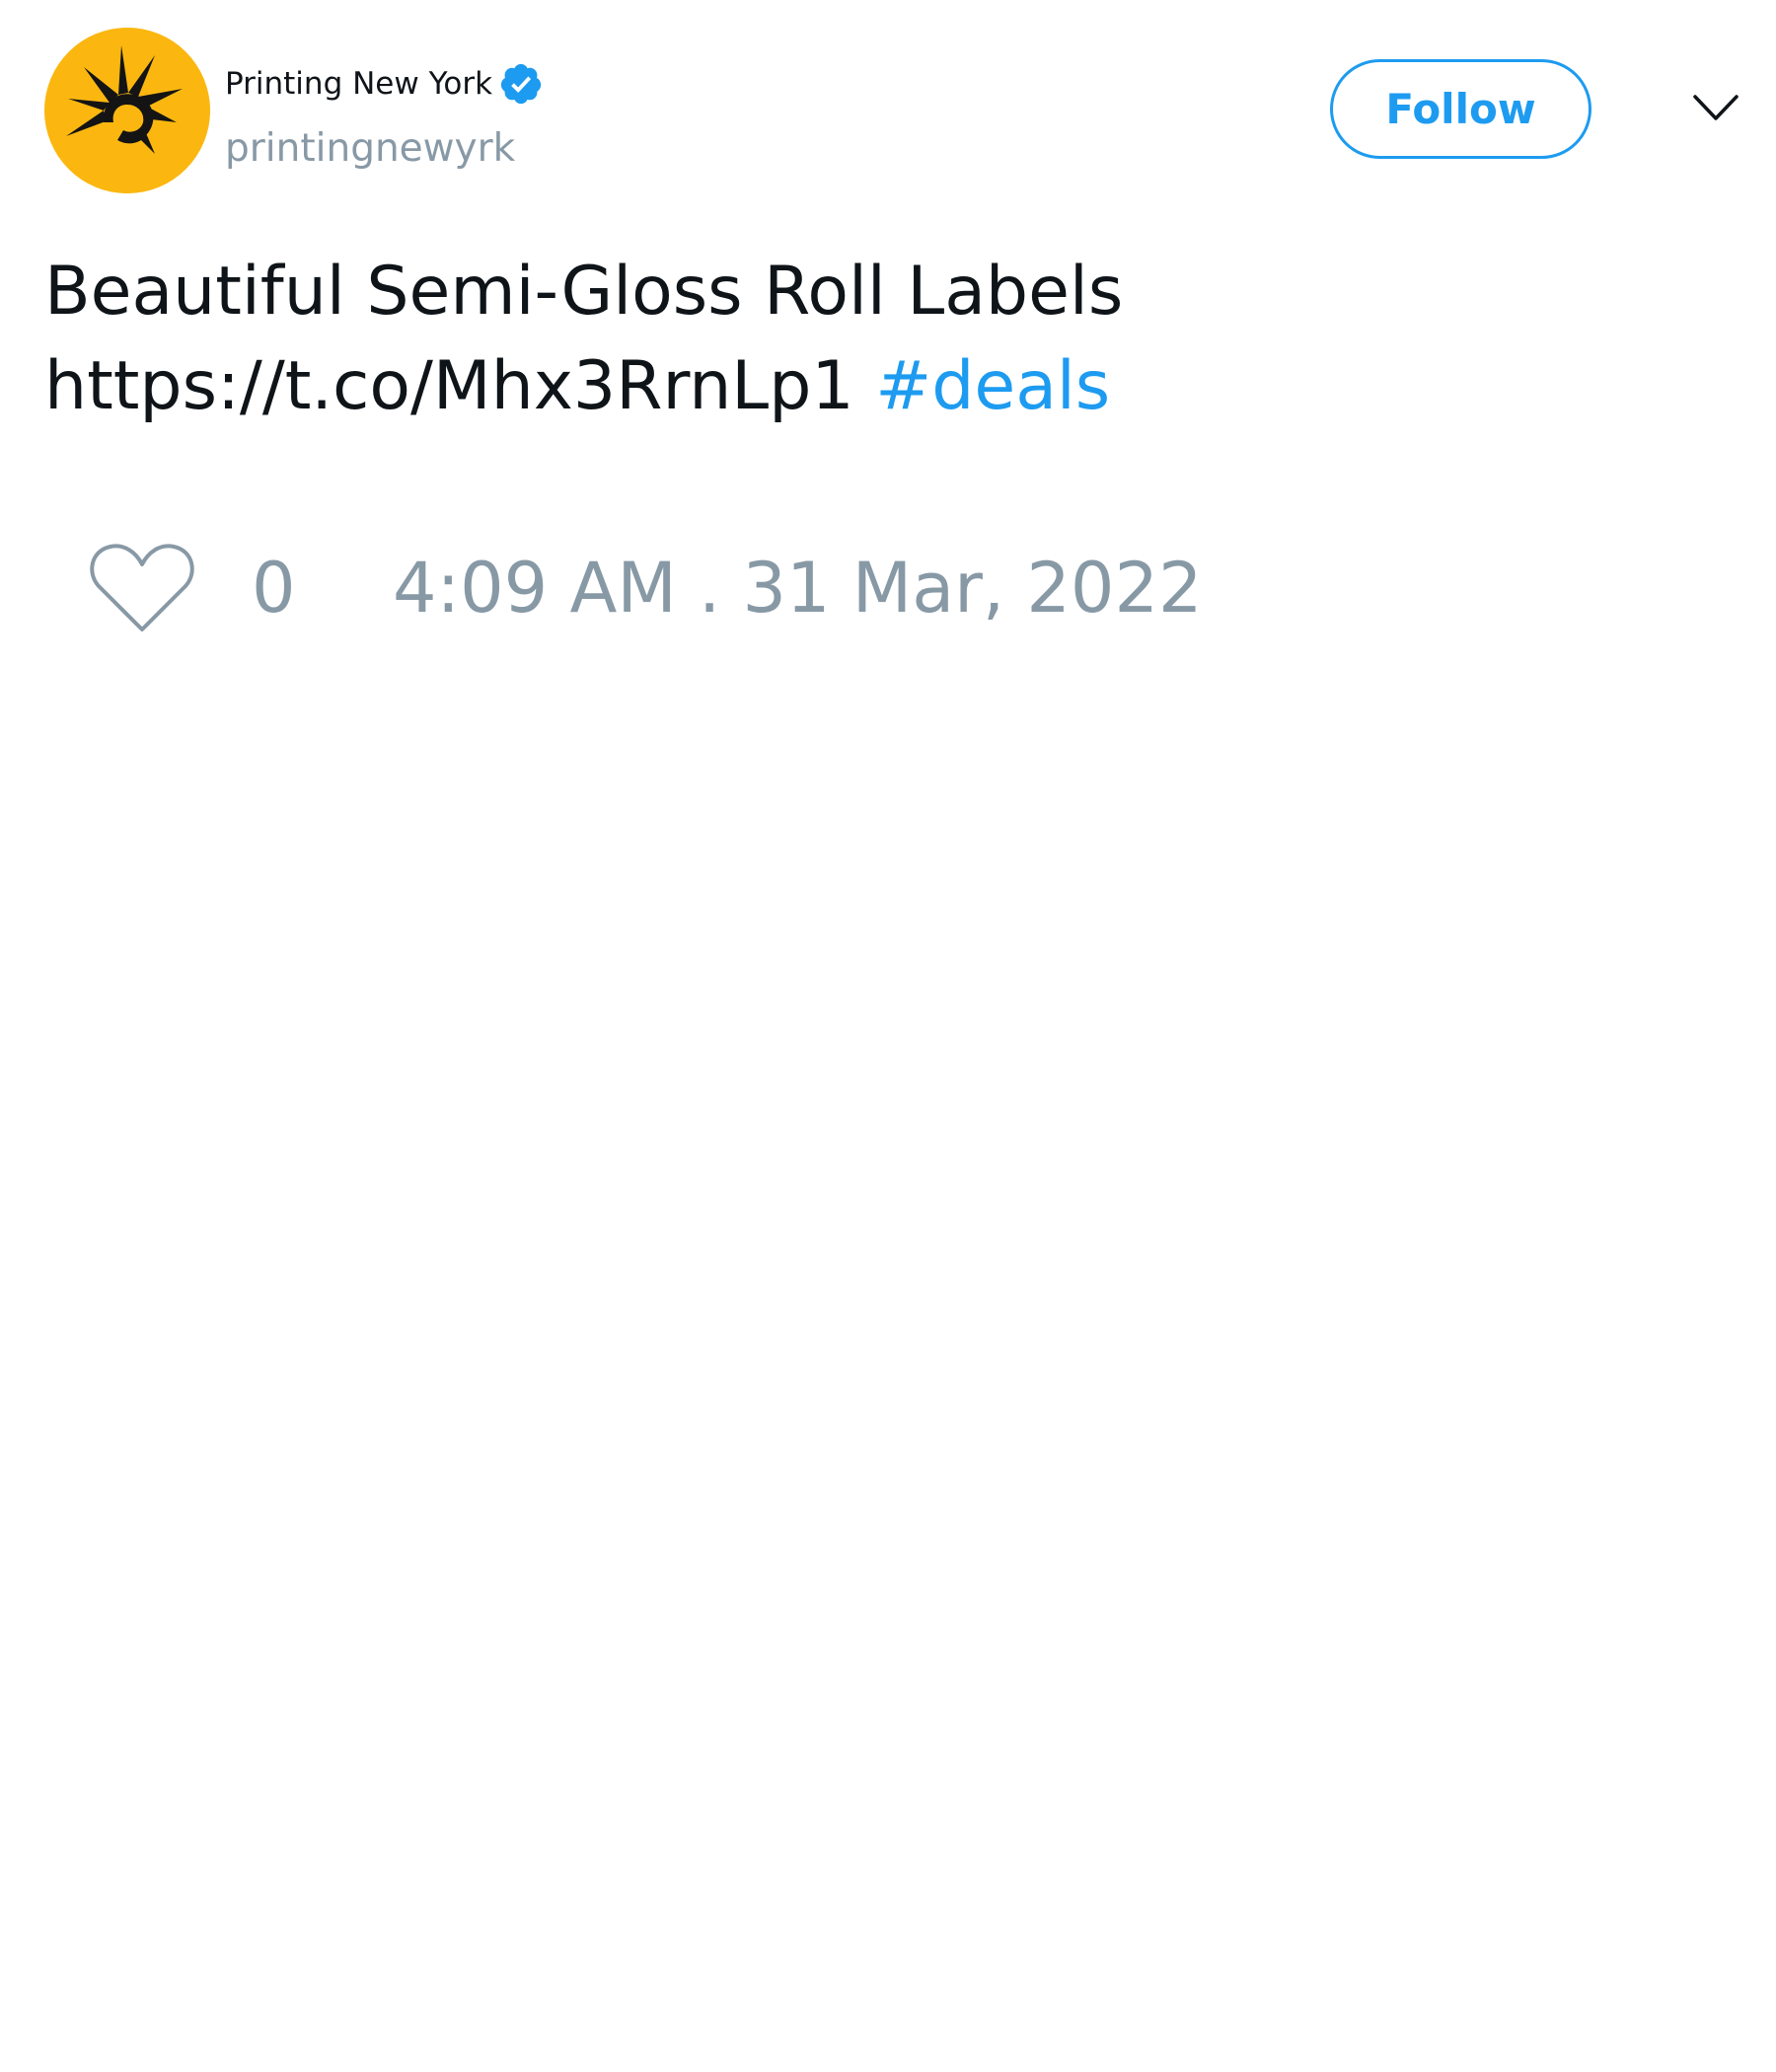 This screenshot has width=1776, height=2072. I want to click on like-count: 0, so click(274, 588).